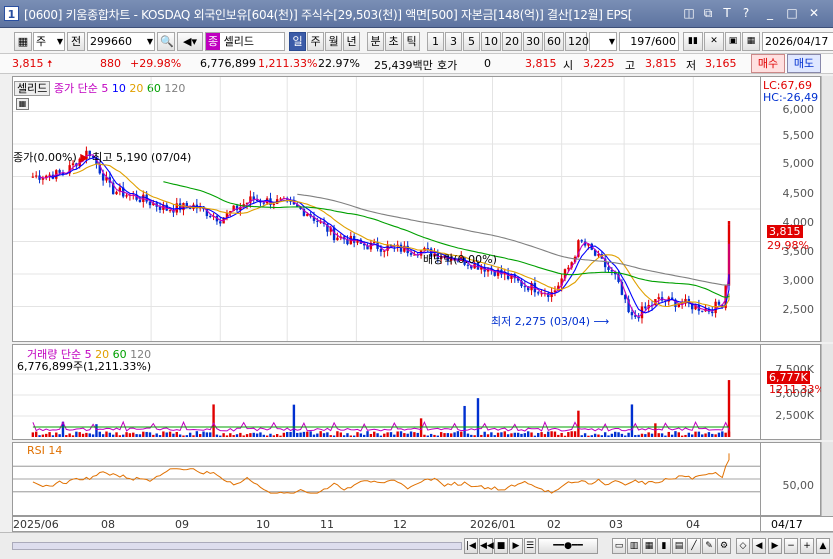  I want to click on chart-type-icon: ▤, so click(679, 546).